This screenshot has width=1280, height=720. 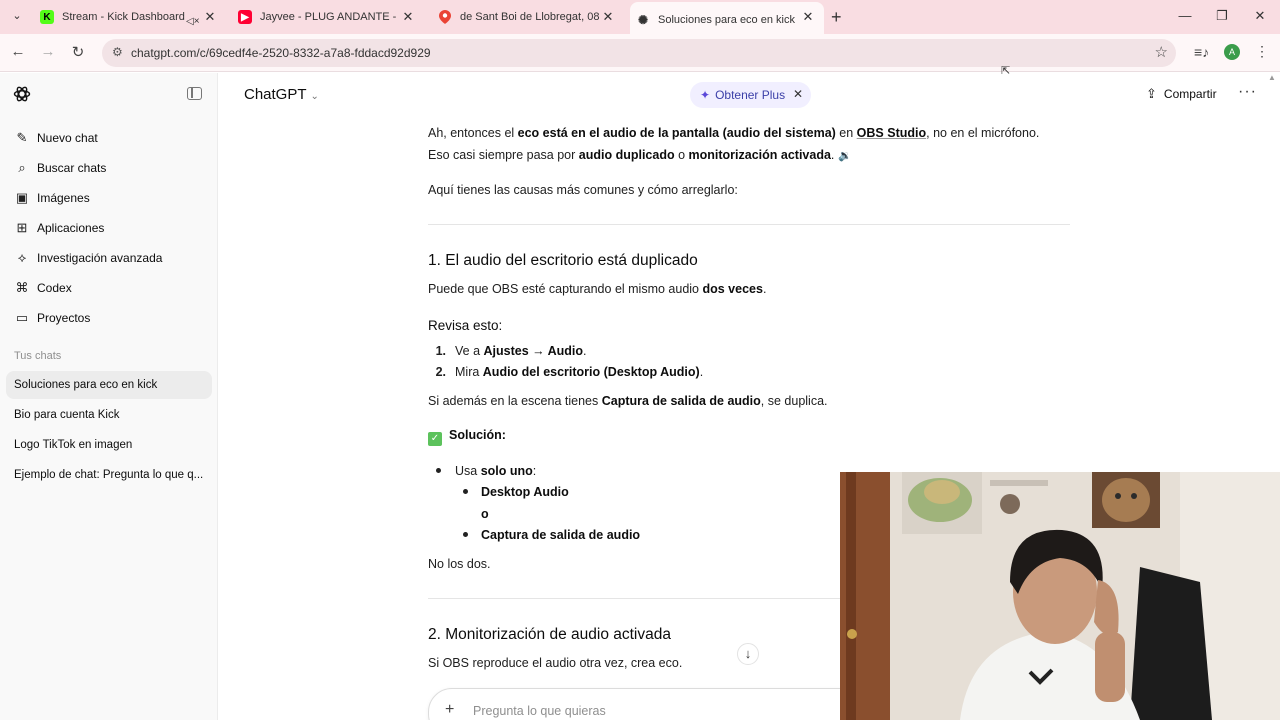 I want to click on media-controls-icon: ≡♪, so click(x=1201, y=52).